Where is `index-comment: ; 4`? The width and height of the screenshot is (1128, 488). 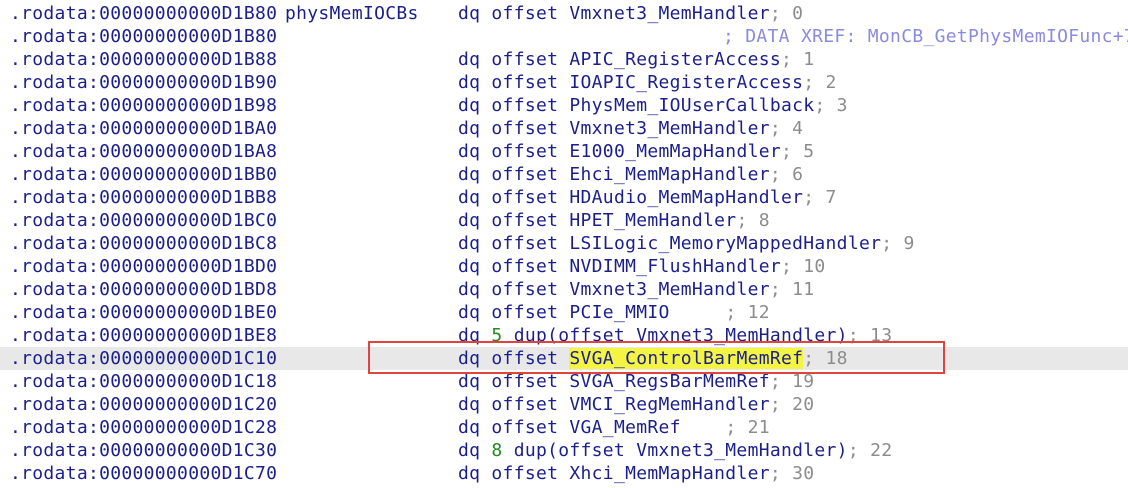
index-comment: ; 4 is located at coordinates (786, 128).